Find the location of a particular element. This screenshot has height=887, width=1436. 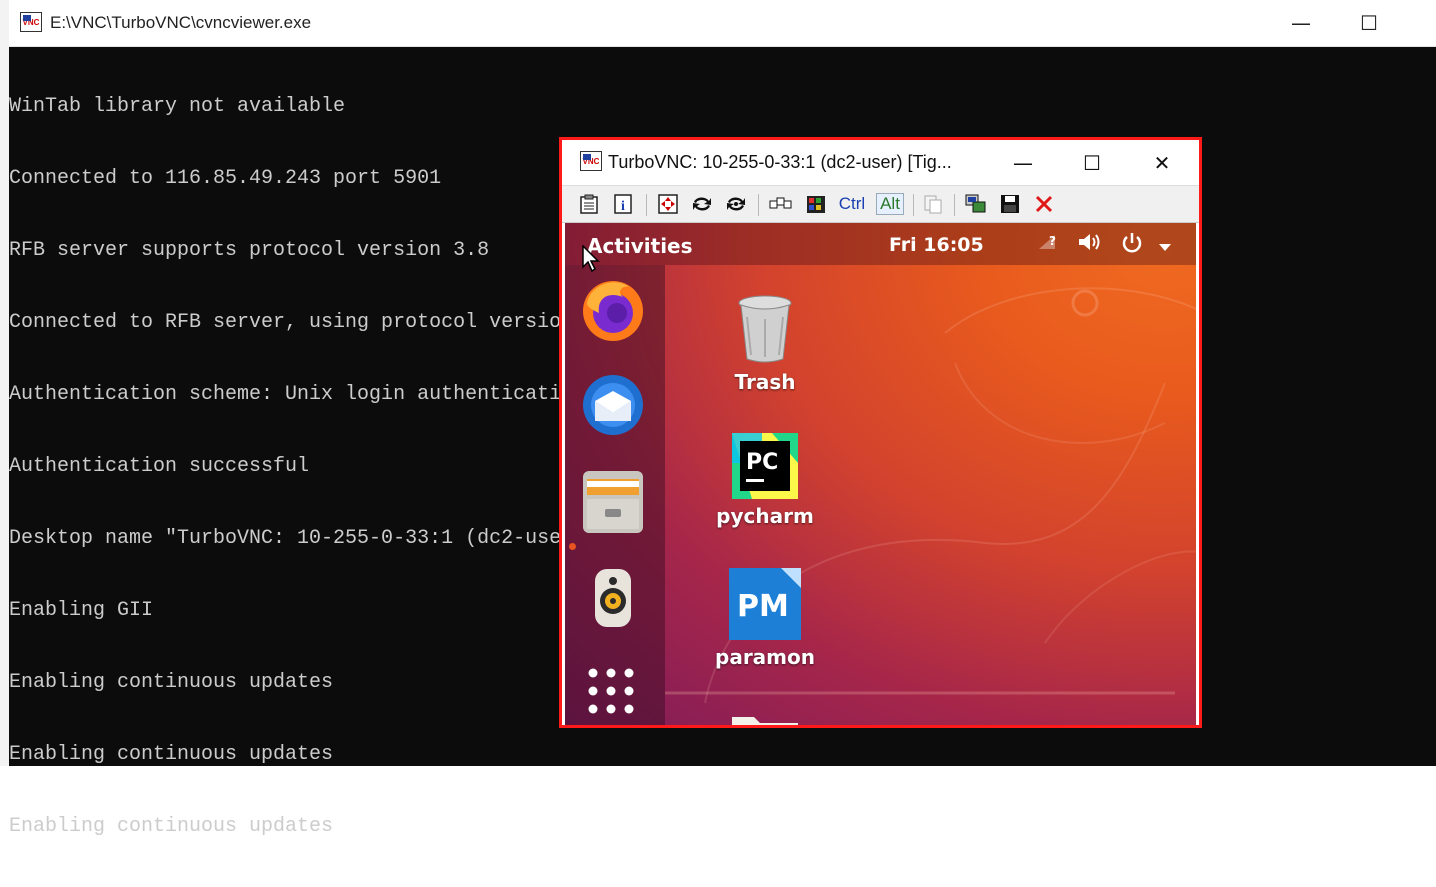

desktop-icon-pycharm: PC pycharm is located at coordinates (765, 480).